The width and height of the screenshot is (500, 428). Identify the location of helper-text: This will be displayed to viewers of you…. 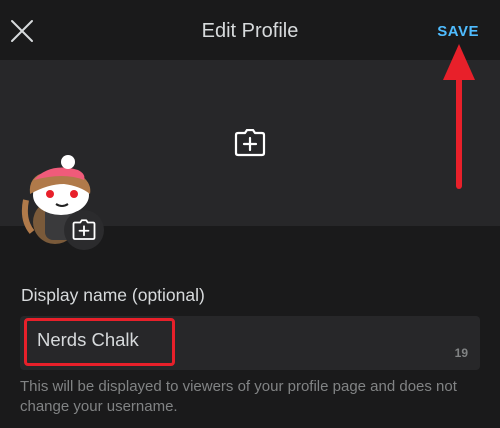
(238, 396).